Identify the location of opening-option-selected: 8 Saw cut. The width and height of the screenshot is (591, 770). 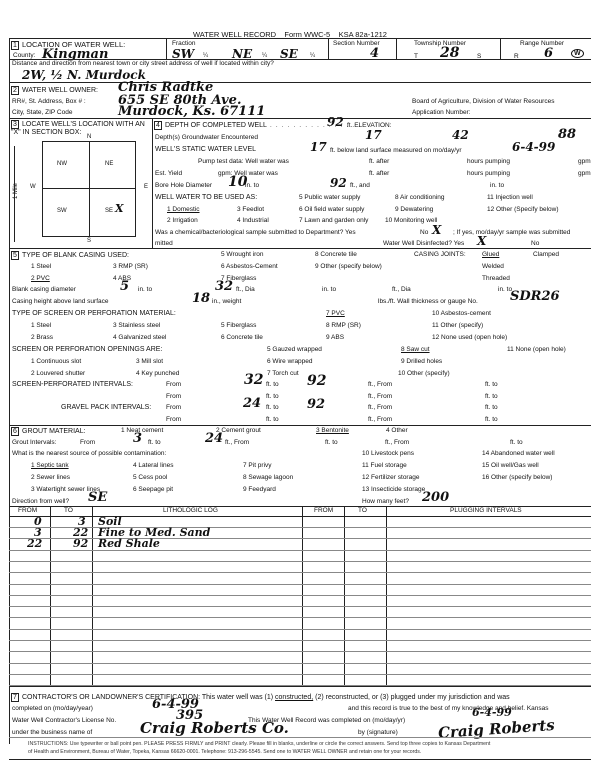
(415, 349).